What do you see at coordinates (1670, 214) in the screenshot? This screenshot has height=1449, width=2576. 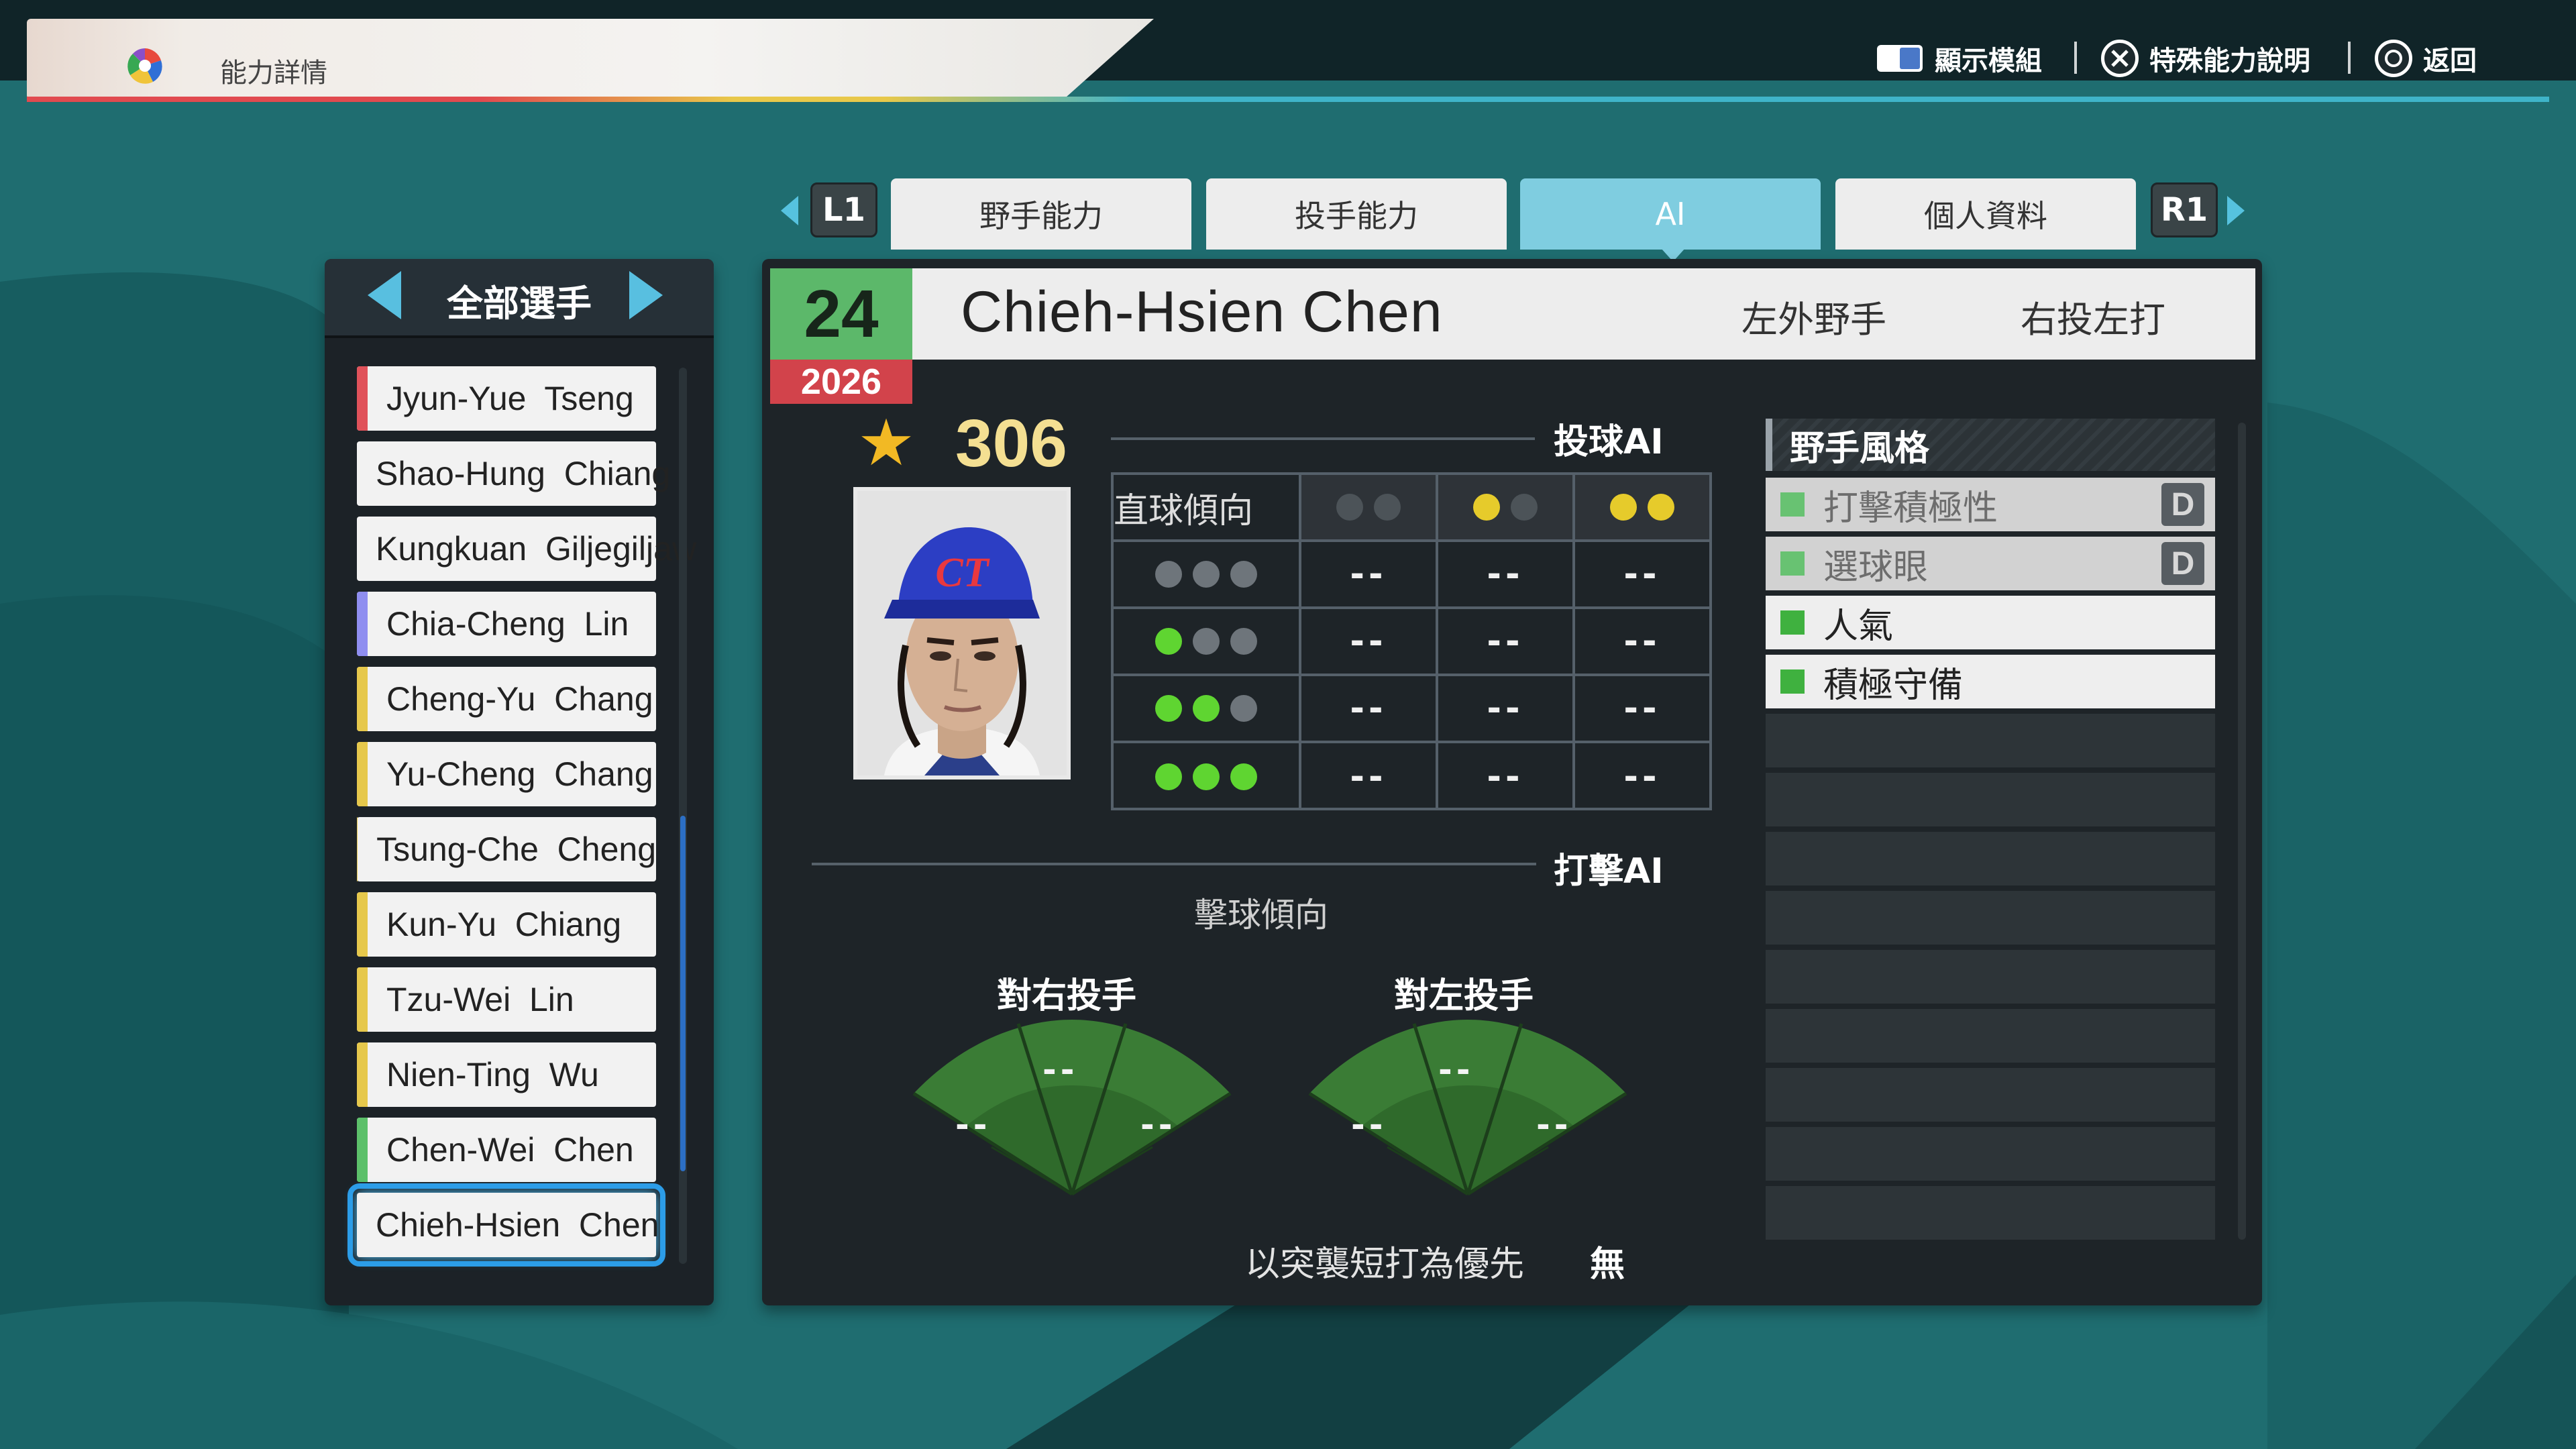 I see `tab-ai: AI` at bounding box center [1670, 214].